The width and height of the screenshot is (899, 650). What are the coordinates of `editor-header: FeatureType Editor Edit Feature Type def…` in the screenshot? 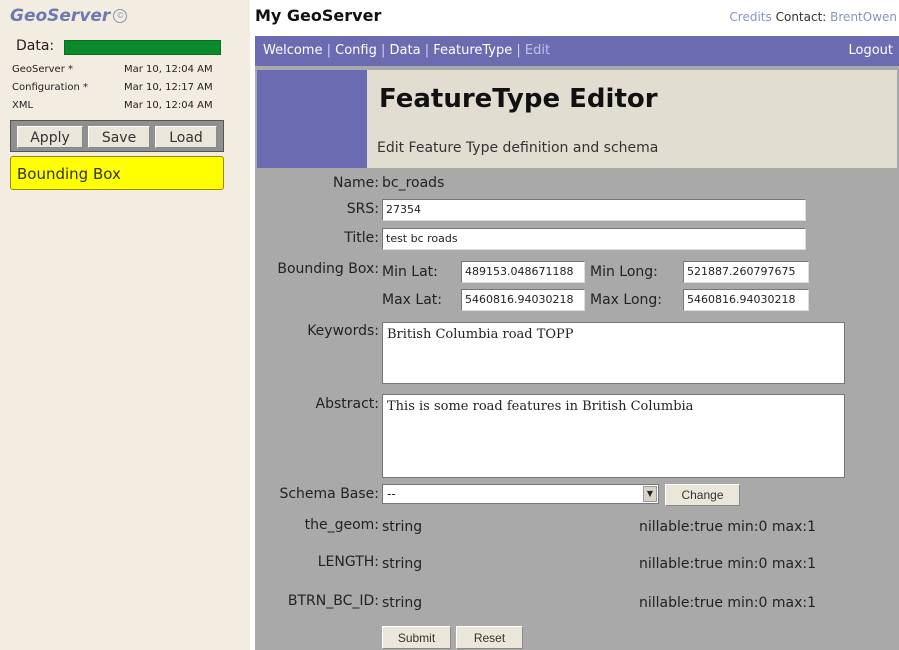 It's located at (632, 119).